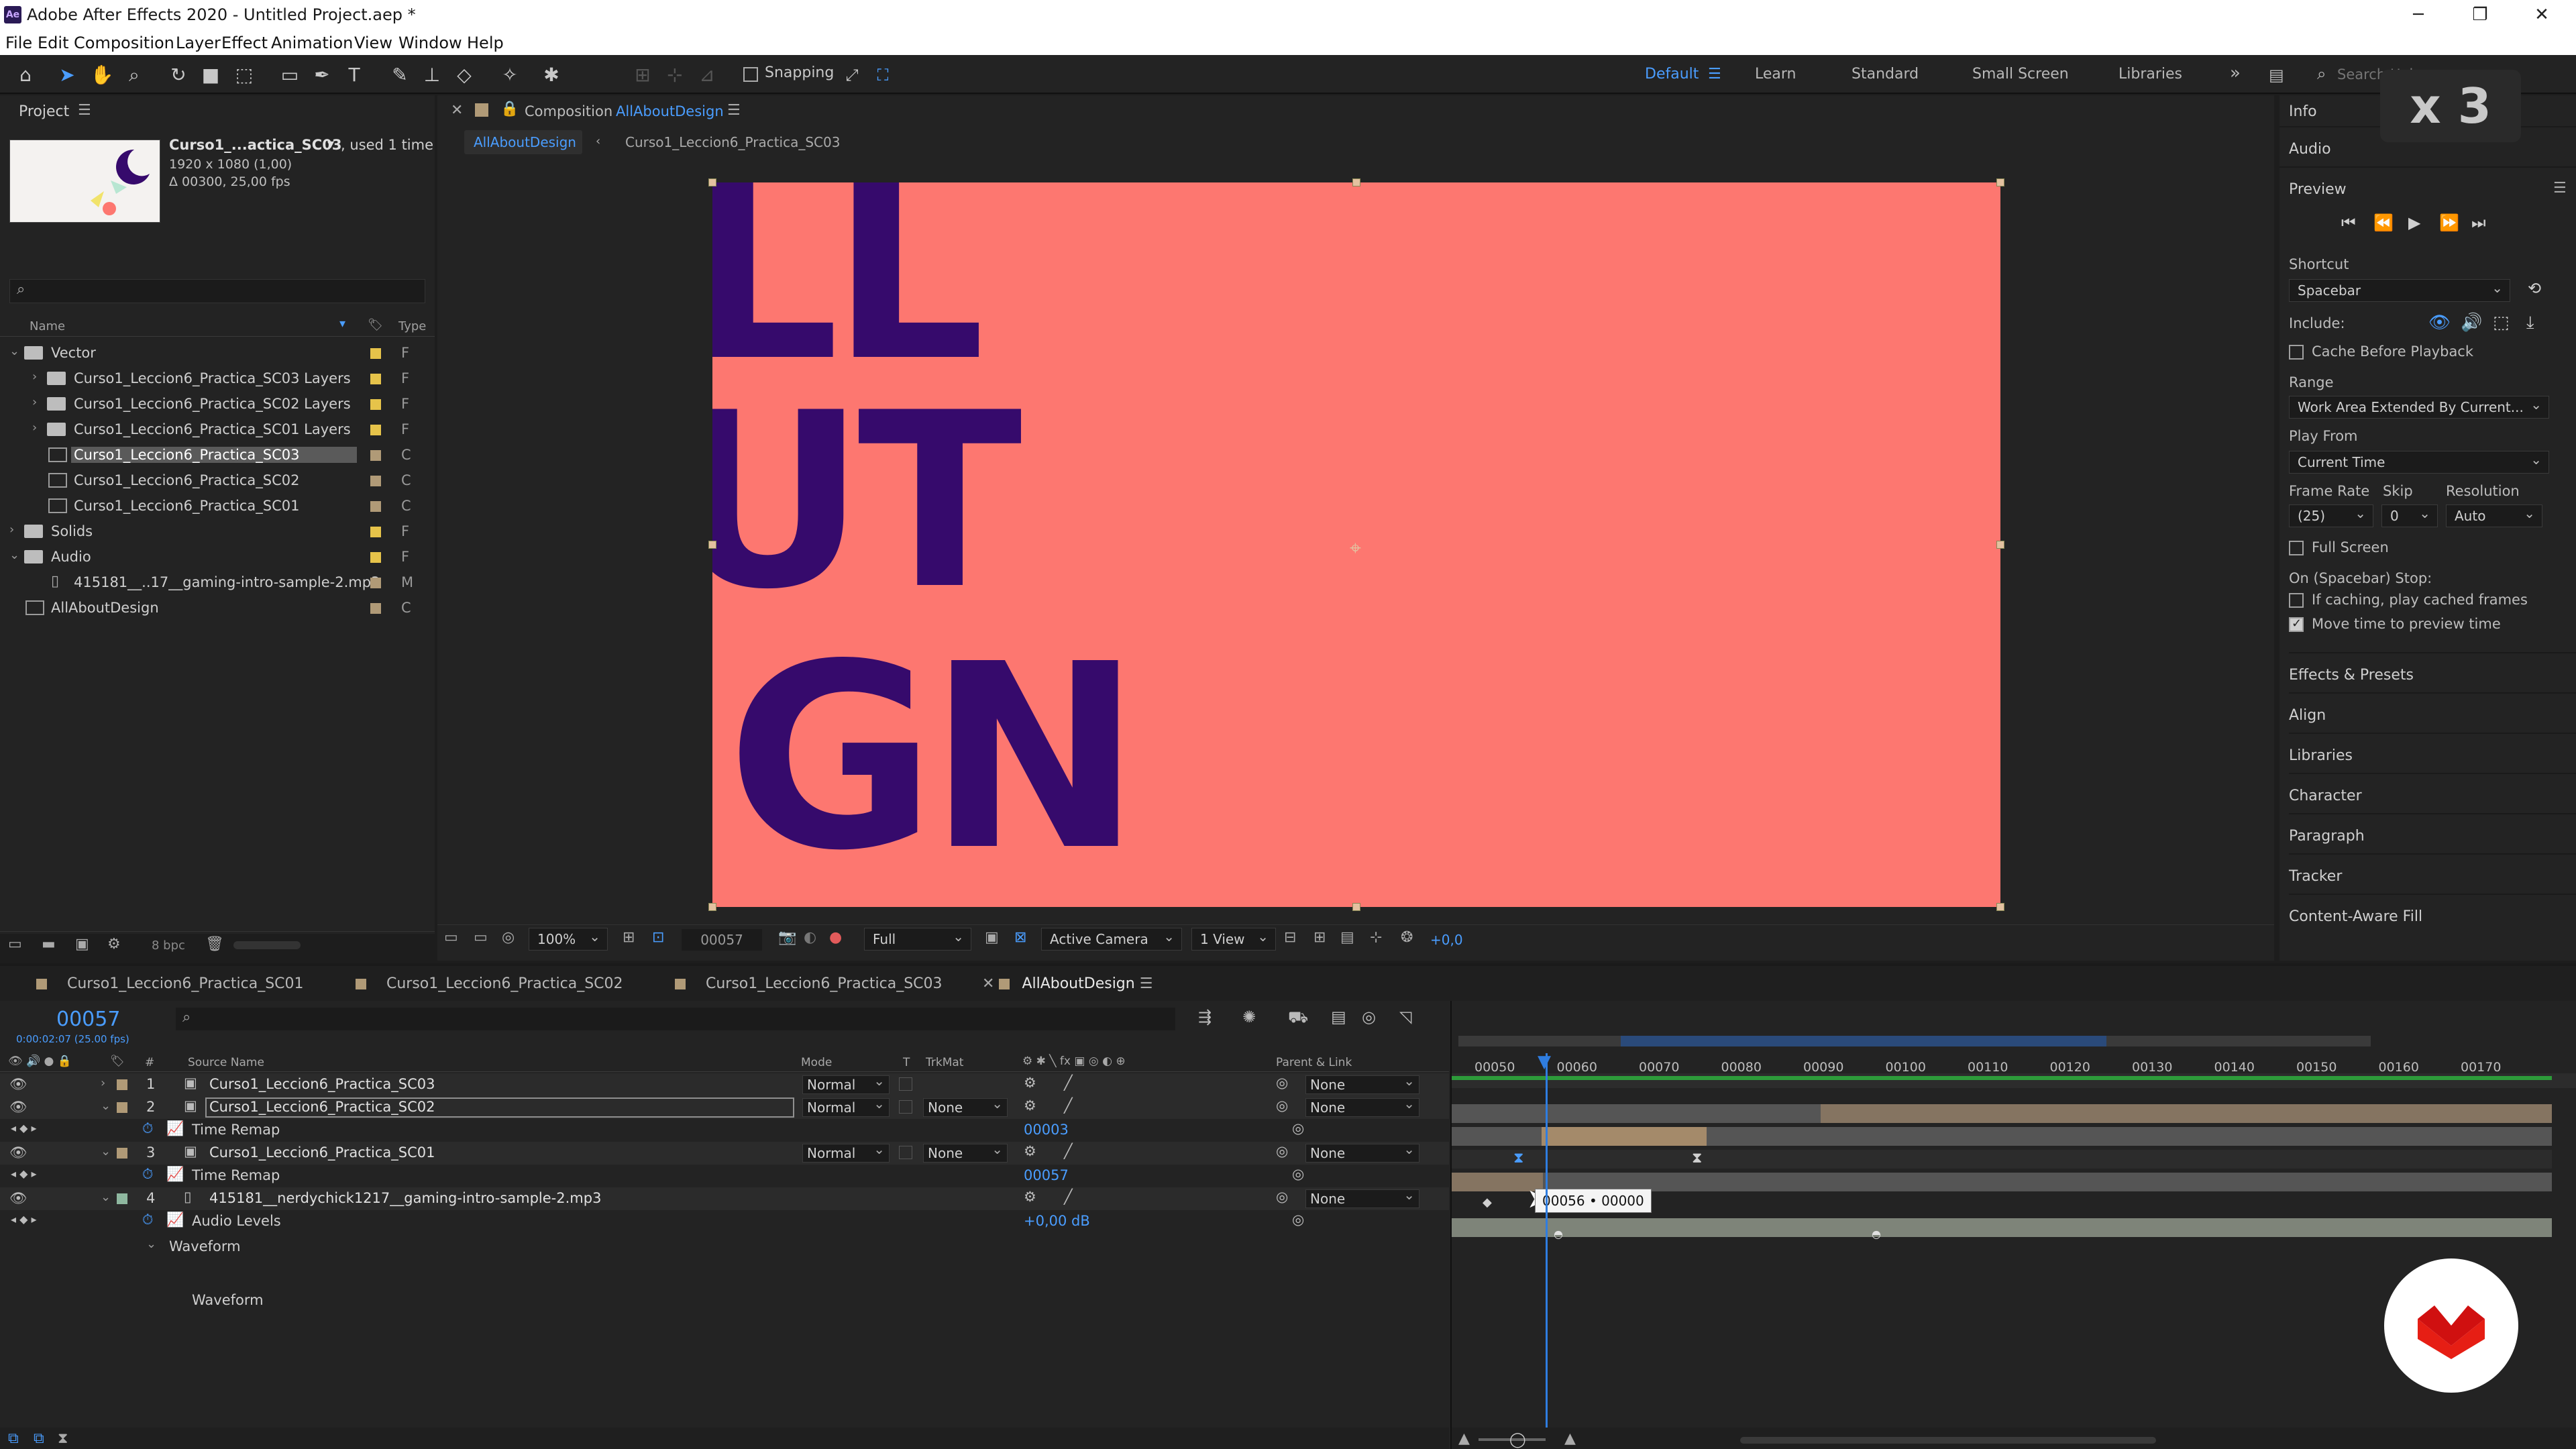  Describe the element at coordinates (49, 944) in the screenshot. I see `new-folder-icon: ▬` at that location.